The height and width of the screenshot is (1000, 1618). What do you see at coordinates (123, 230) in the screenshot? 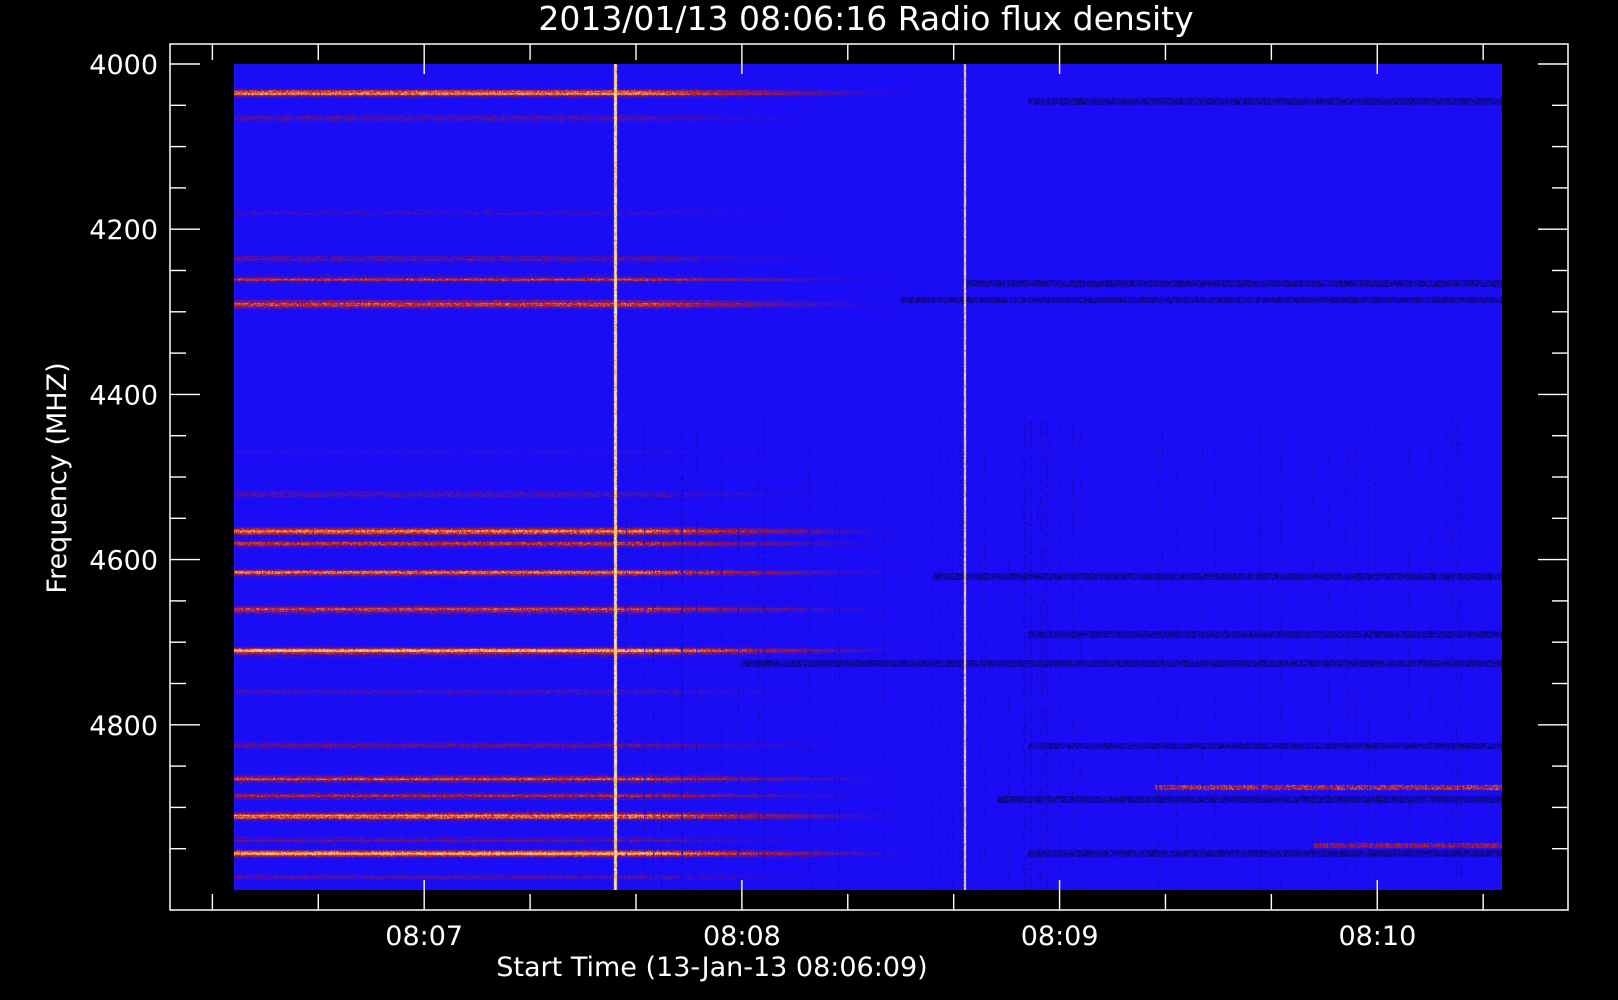
I see `y-tick-label: 4200` at bounding box center [123, 230].